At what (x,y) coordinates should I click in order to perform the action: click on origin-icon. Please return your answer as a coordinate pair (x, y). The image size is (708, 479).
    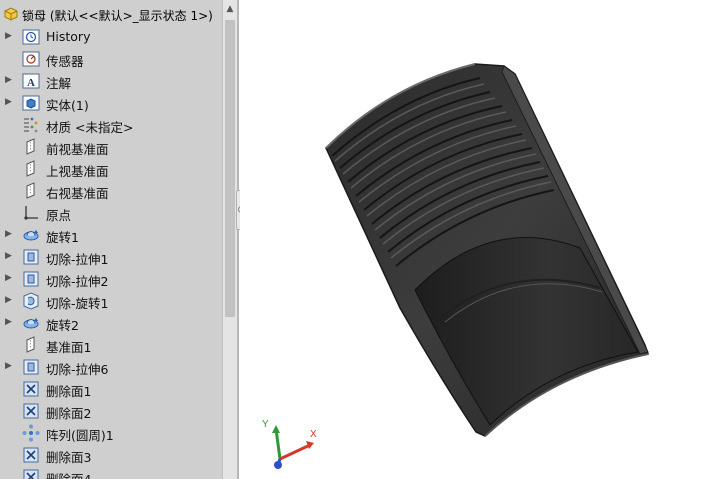
    Looking at the image, I should click on (31, 213).